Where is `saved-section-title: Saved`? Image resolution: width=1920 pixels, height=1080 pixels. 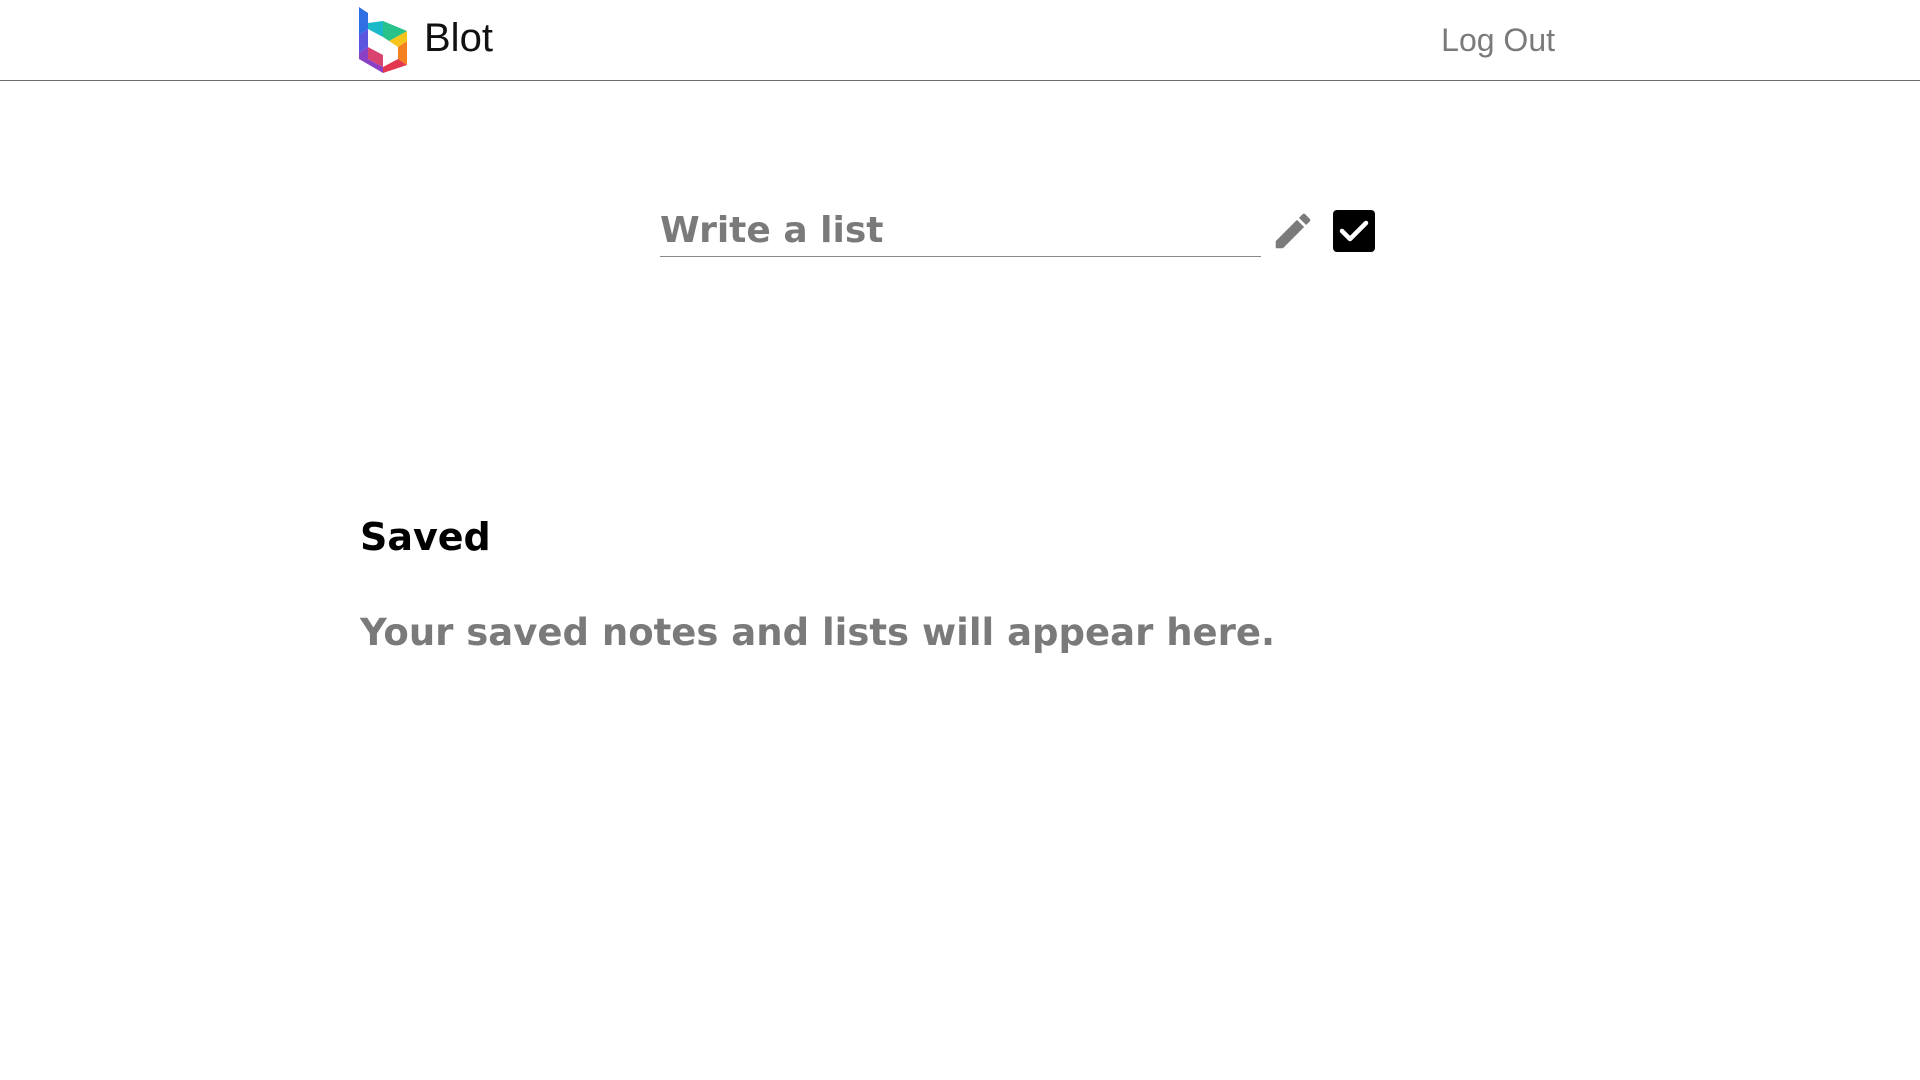
saved-section-title: Saved is located at coordinates (425, 537).